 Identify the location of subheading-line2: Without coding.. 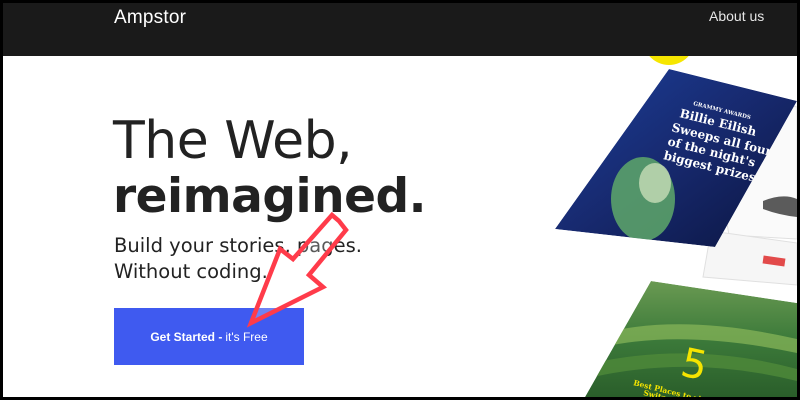
(191, 271).